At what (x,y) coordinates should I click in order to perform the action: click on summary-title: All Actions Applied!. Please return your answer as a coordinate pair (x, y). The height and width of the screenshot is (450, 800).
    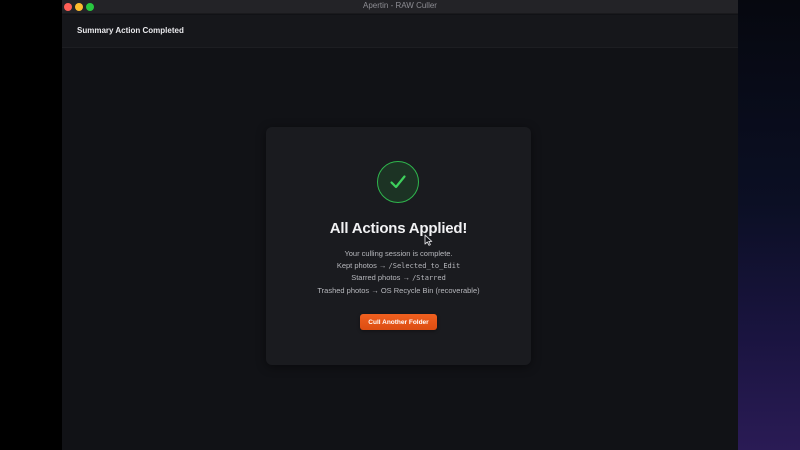
    Looking at the image, I should click on (398, 228).